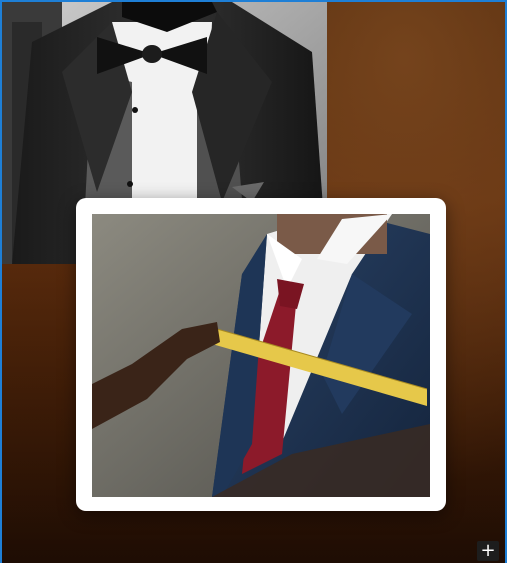 Image resolution: width=507 pixels, height=563 pixels. I want to click on add-button: +, so click(488, 551).